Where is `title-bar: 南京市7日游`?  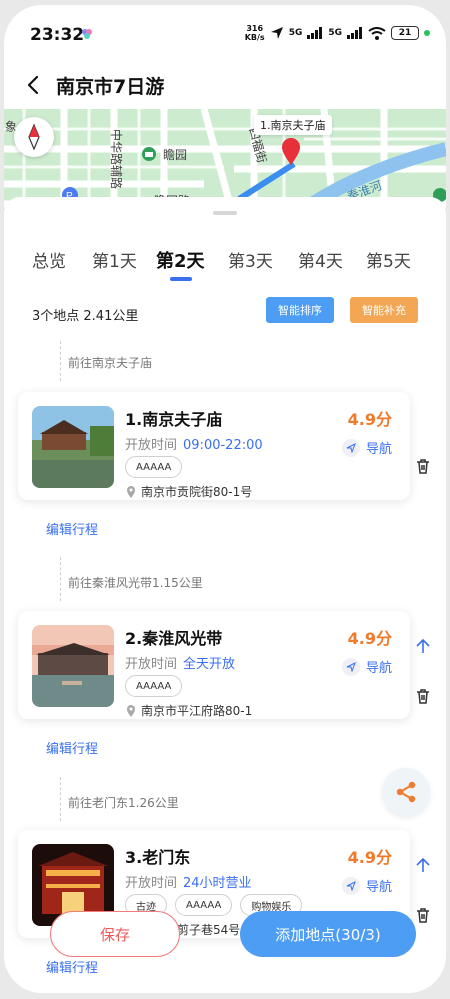 title-bar: 南京市7日游 is located at coordinates (225, 85).